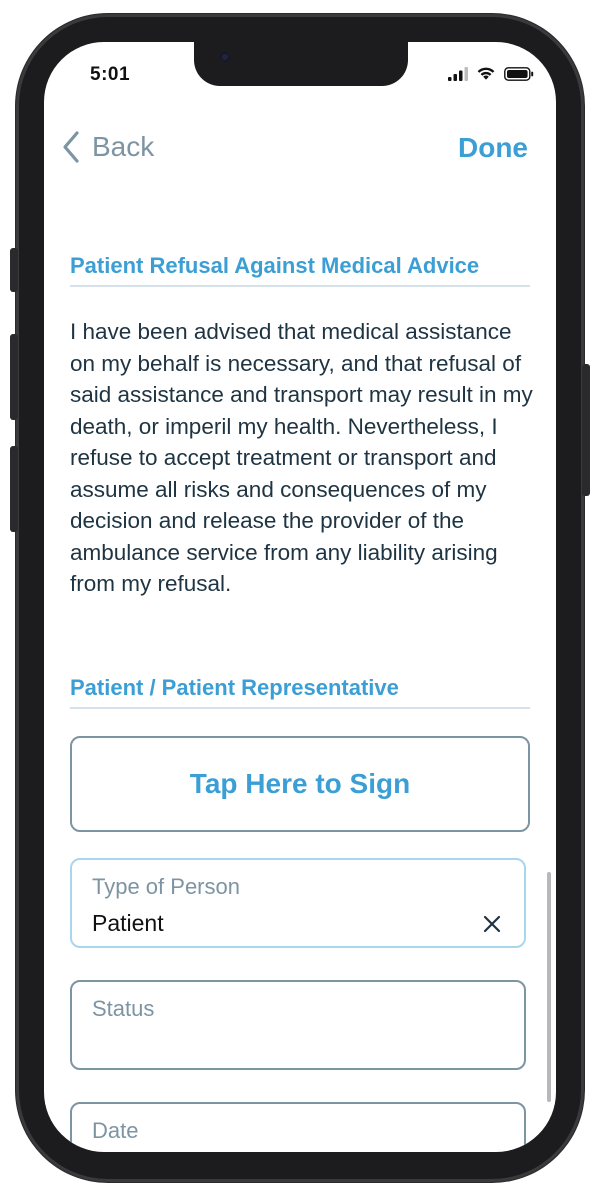 The width and height of the screenshot is (600, 1196). What do you see at coordinates (128, 923) in the screenshot?
I see `type-of-person-value: Patient` at bounding box center [128, 923].